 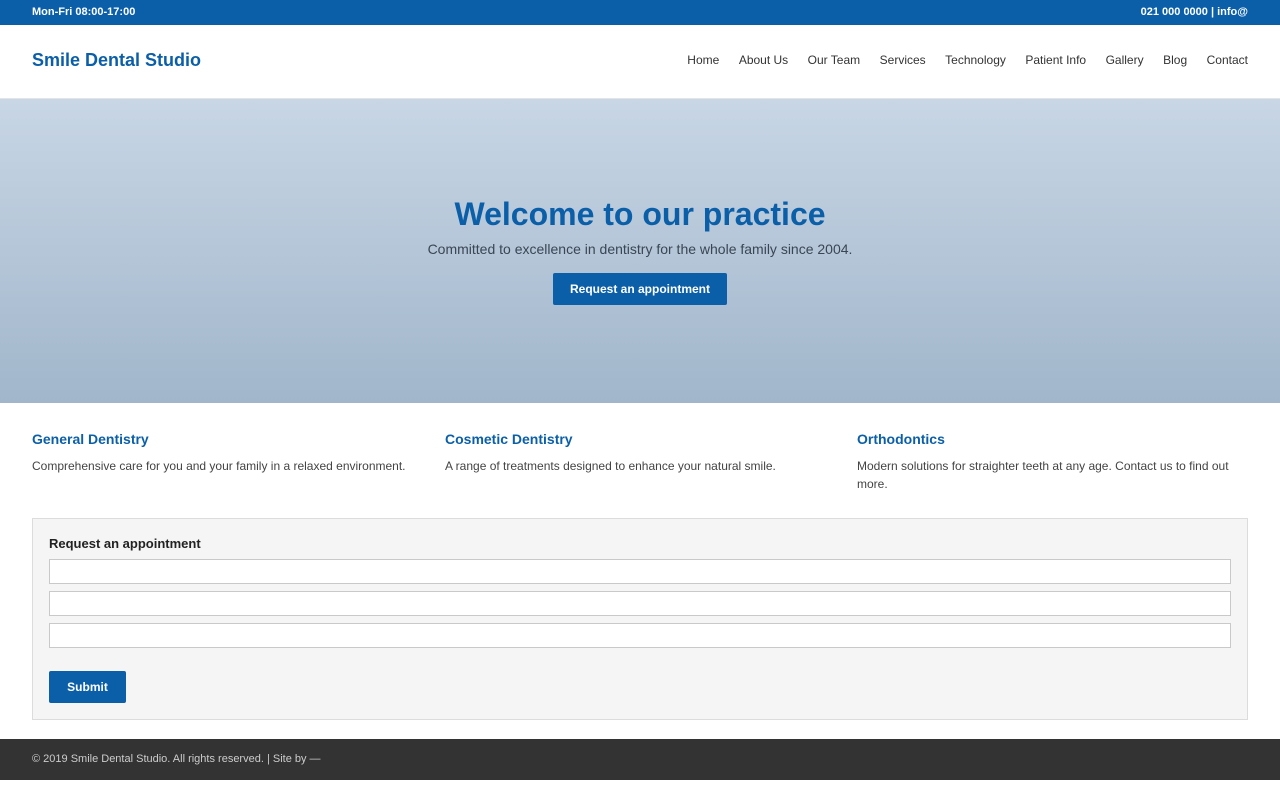 What do you see at coordinates (509, 439) in the screenshot?
I see `feature-title: Cosmetic Dentistry` at bounding box center [509, 439].